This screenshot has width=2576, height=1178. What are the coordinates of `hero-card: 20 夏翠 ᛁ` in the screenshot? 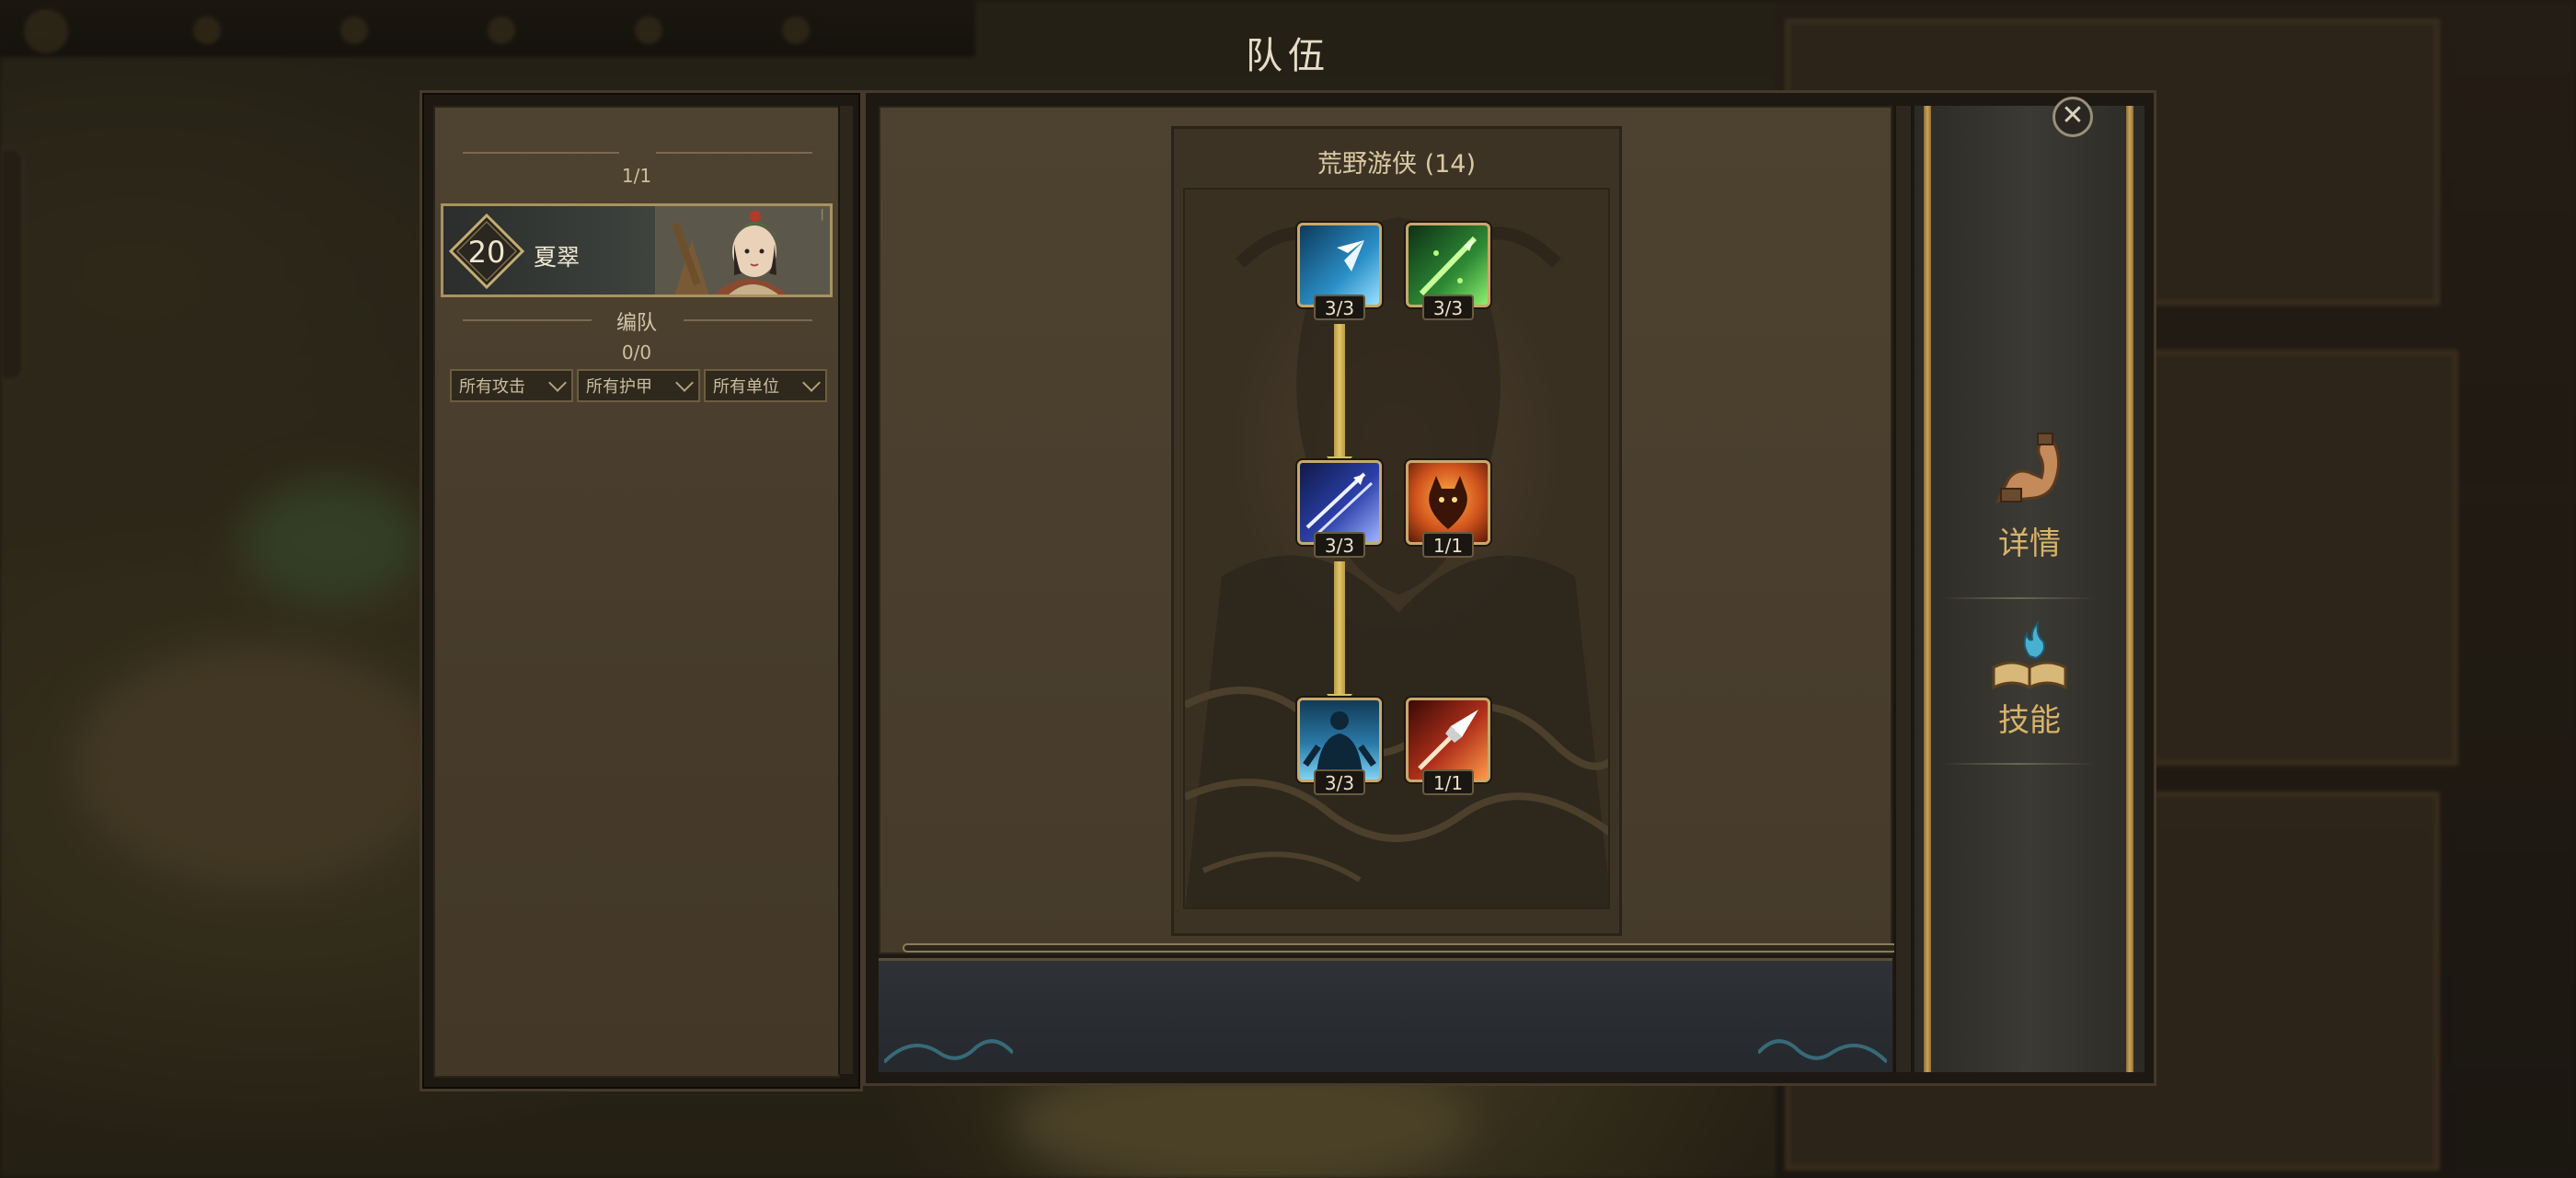 It's located at (637, 250).